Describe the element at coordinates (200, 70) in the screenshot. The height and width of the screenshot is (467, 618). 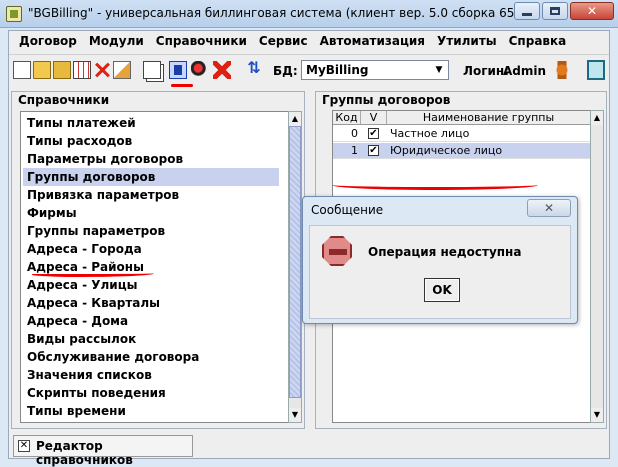
I see `users-icon` at that location.